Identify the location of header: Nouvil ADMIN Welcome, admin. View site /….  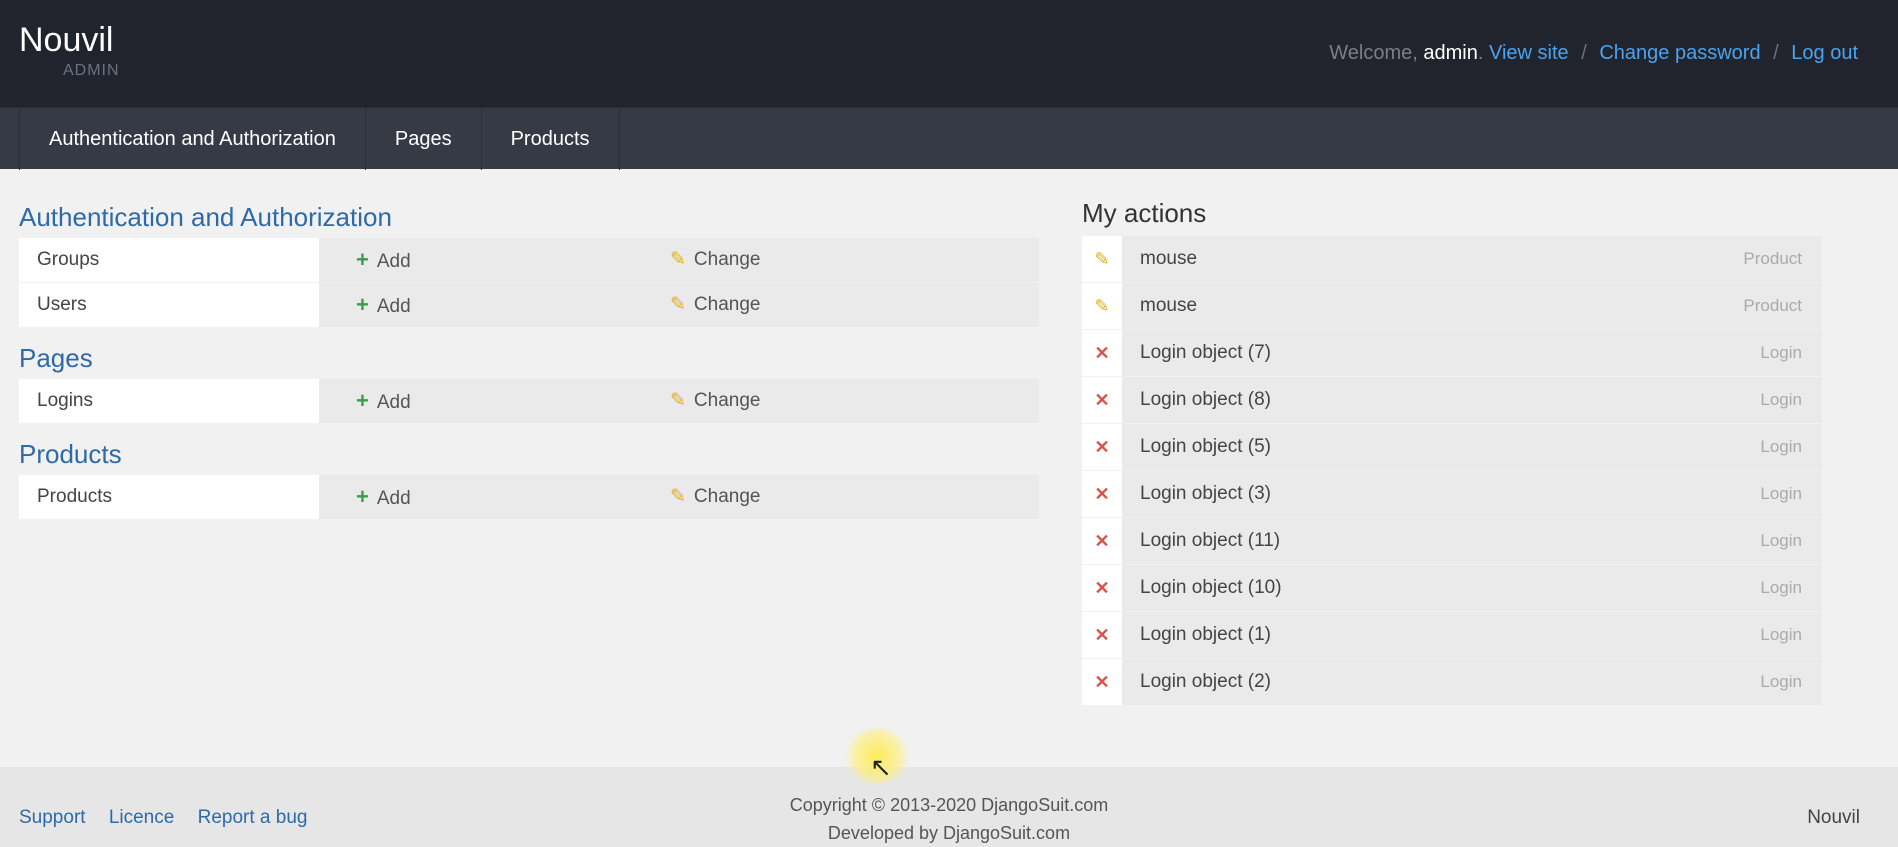
(949, 53).